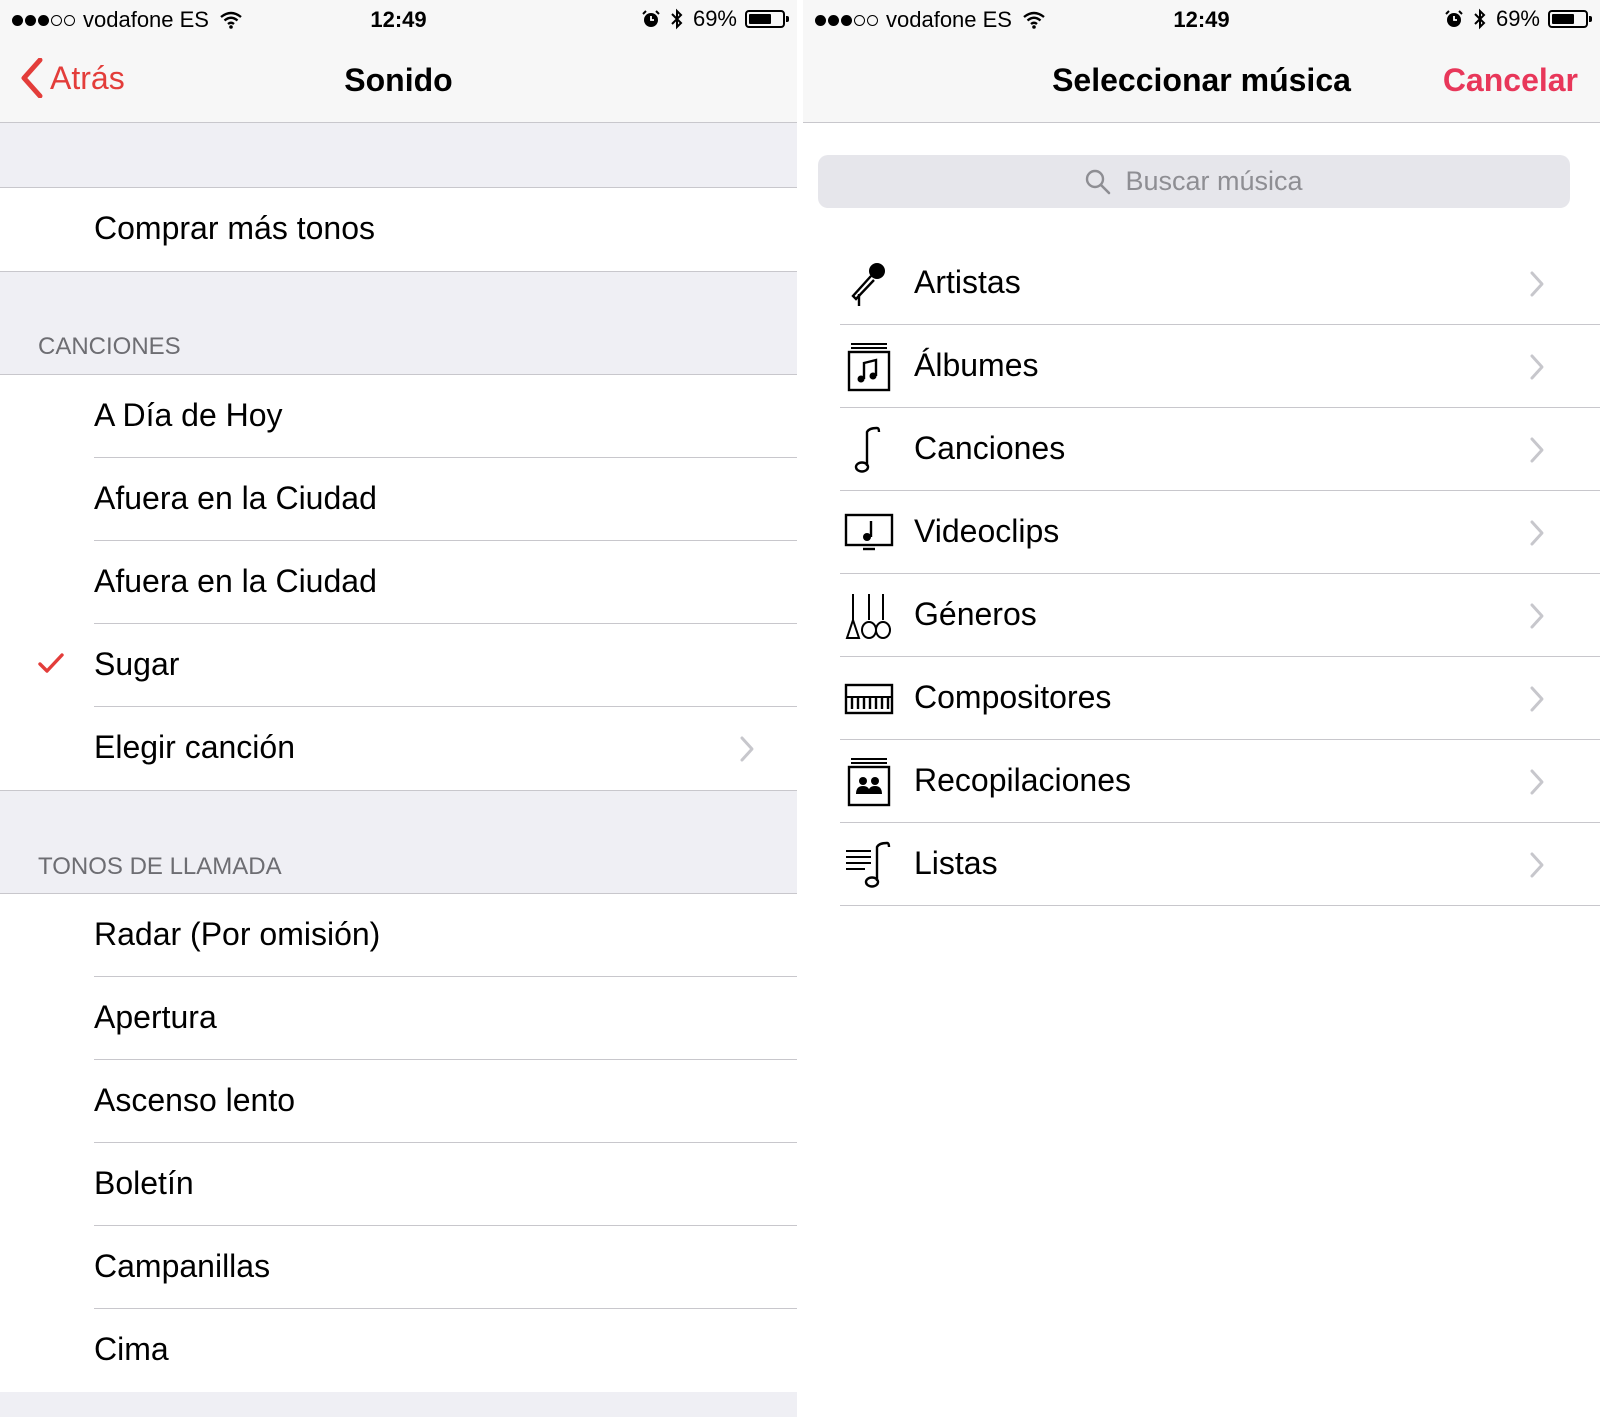  Describe the element at coordinates (144, 1183) in the screenshot. I see `ringtone-label: Boletín` at that location.